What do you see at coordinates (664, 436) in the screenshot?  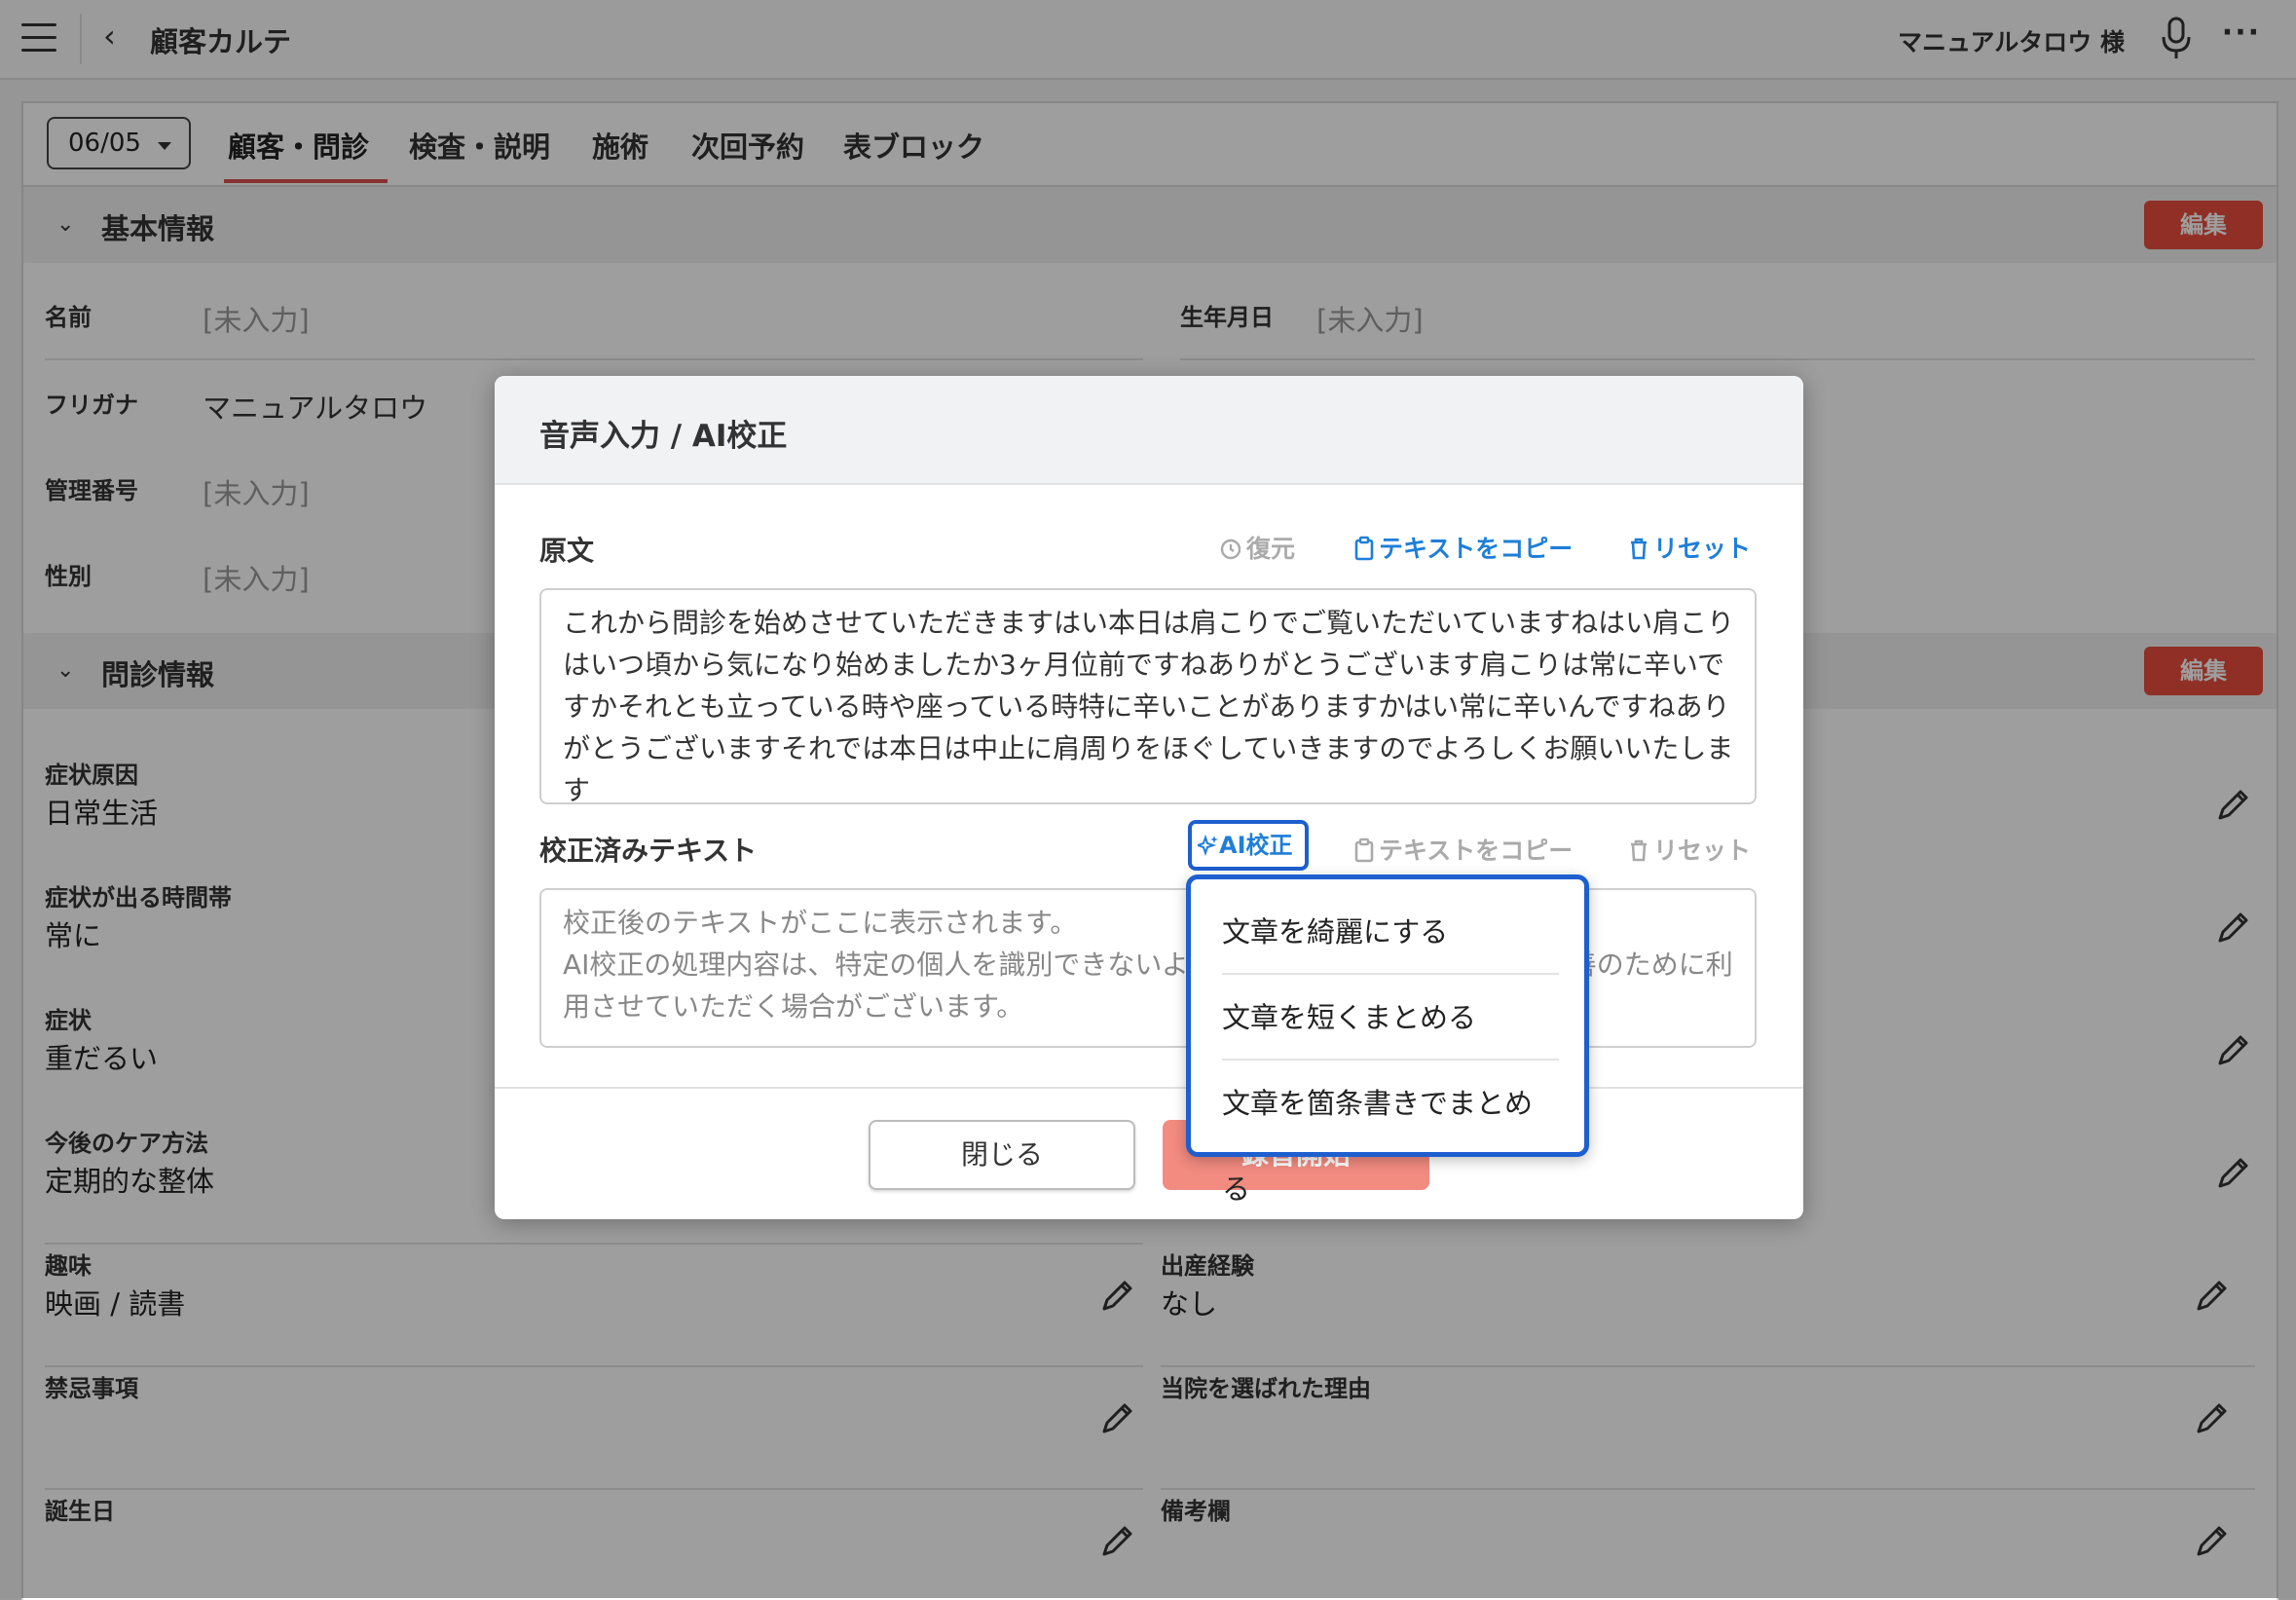 I see `modal-title: 音声入力 / AI校正` at bounding box center [664, 436].